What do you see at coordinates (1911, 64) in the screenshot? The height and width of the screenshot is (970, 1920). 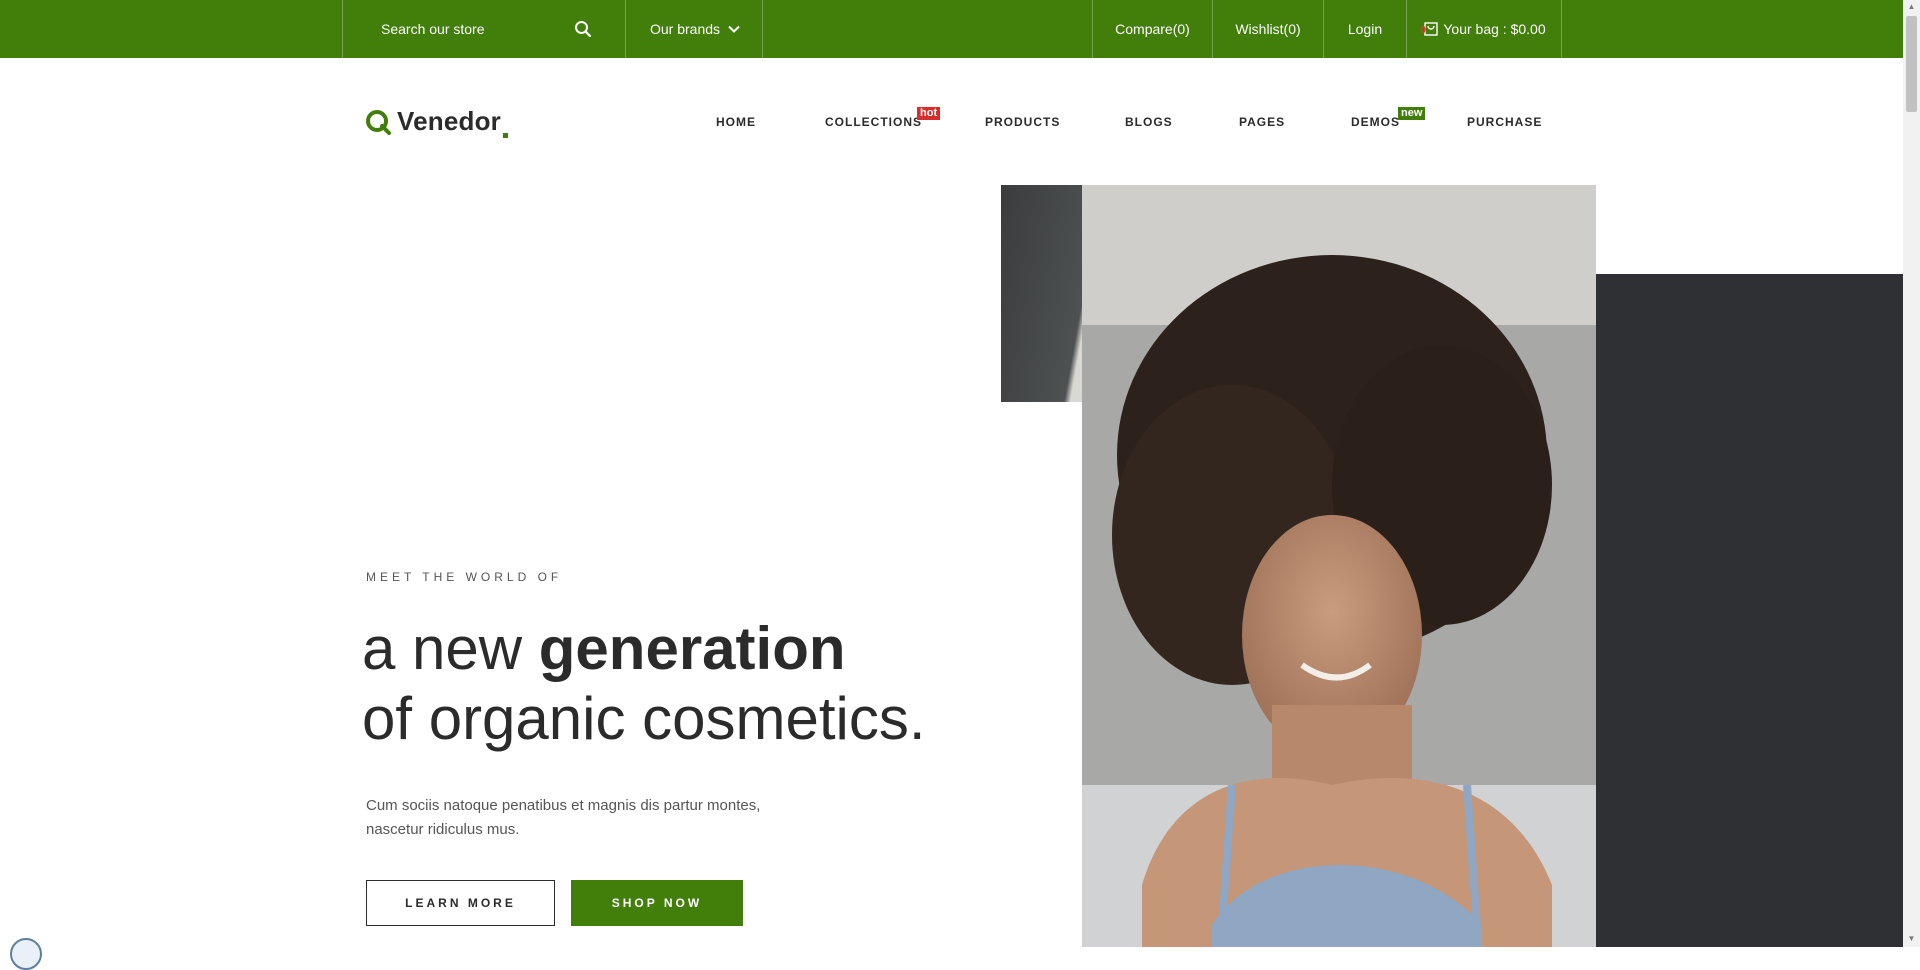 I see `scrollbar-thumb` at bounding box center [1911, 64].